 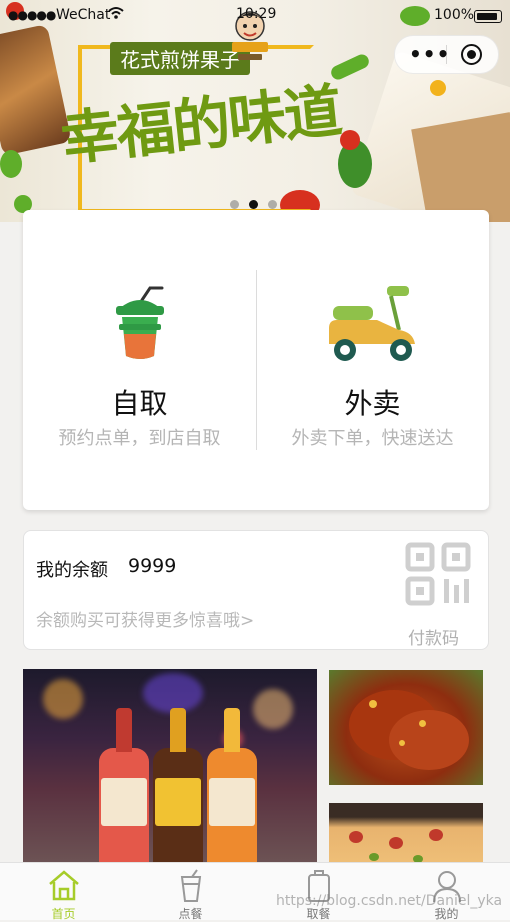 I want to click on pickup-subtitle: 预约点单，到店自取, so click(x=139, y=438).